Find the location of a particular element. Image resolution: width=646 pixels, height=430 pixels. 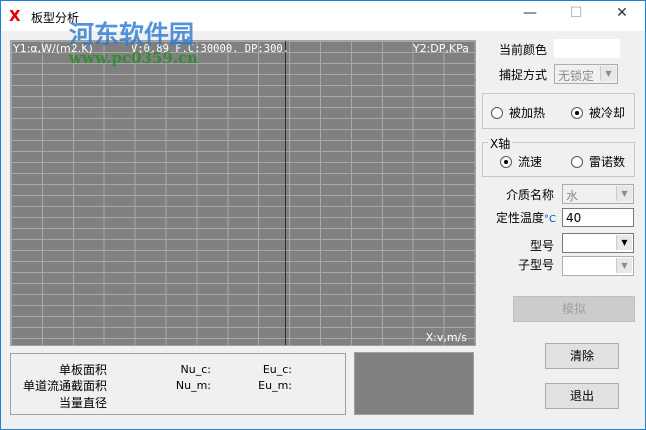

simulate-button: 模拟 is located at coordinates (574, 309).